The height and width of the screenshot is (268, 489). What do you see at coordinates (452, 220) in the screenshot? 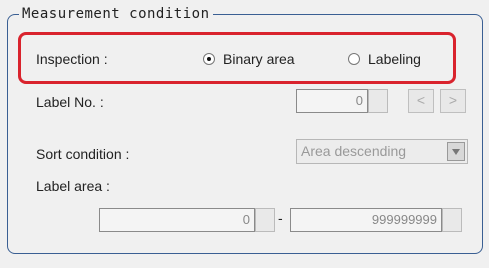
I see `label-area-max-spin-button` at bounding box center [452, 220].